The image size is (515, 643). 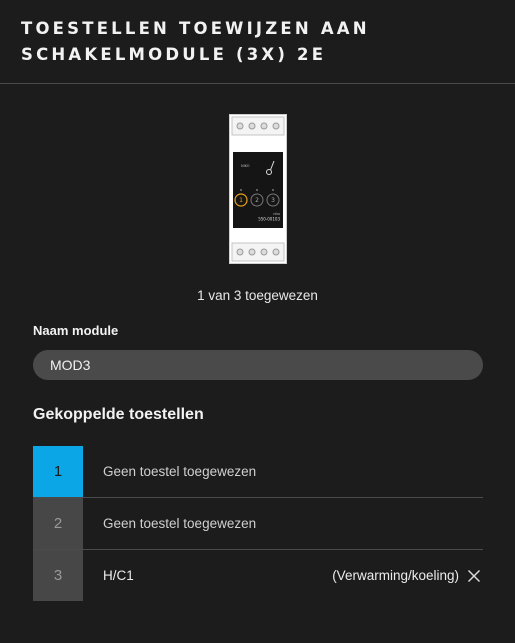 I want to click on module-name-label: Naam module, so click(x=76, y=330).